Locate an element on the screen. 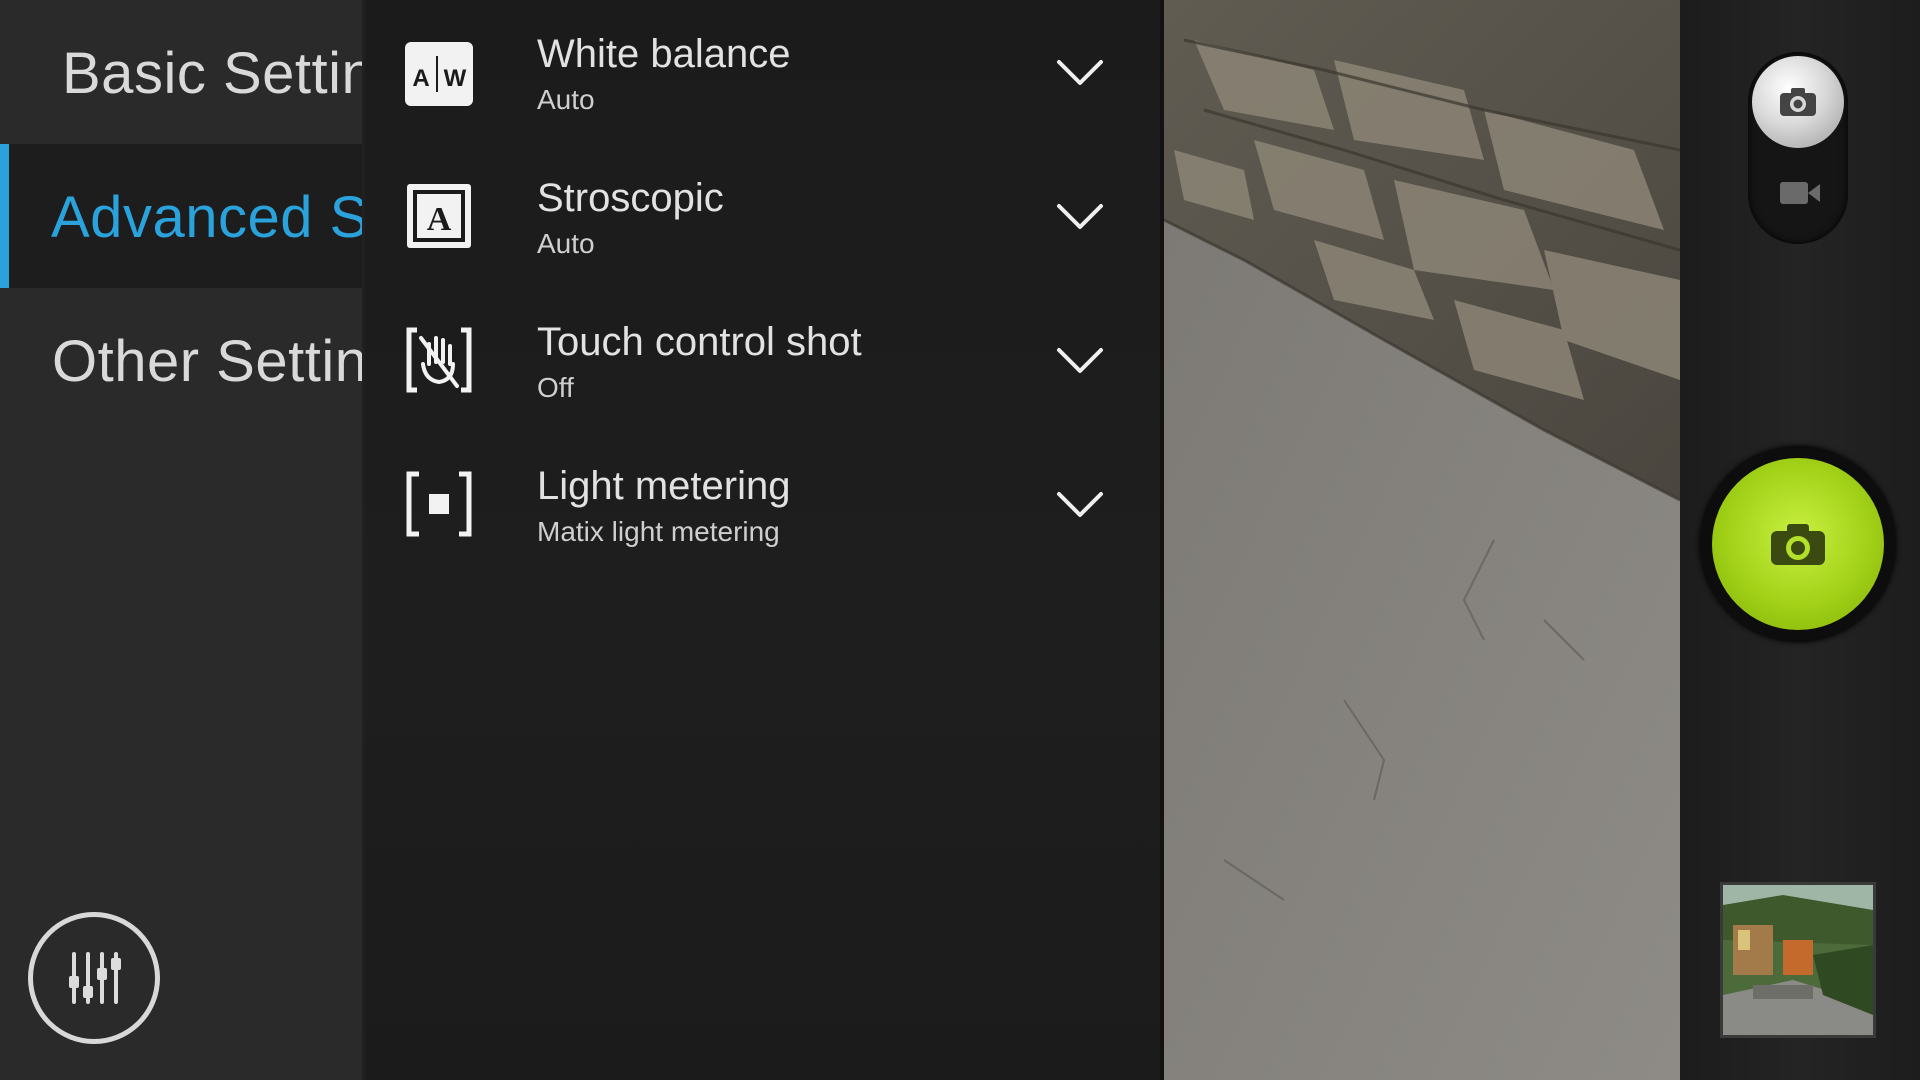  settings-toggle-button is located at coordinates (94, 978).